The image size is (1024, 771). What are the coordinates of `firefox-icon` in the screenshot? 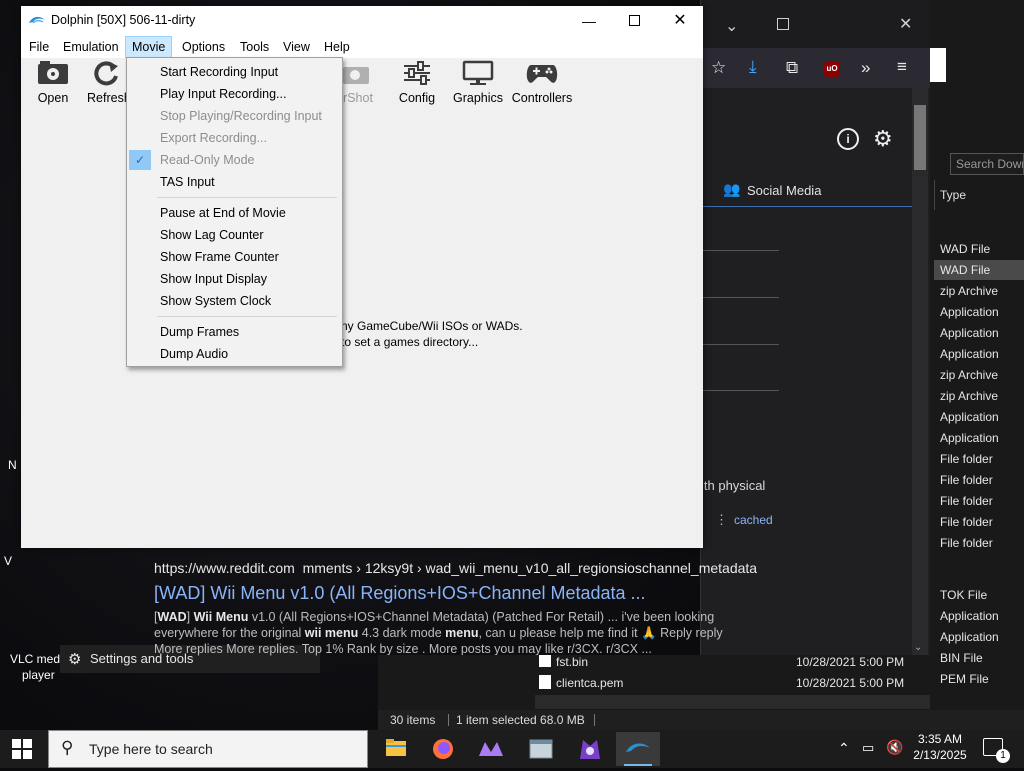 It's located at (443, 749).